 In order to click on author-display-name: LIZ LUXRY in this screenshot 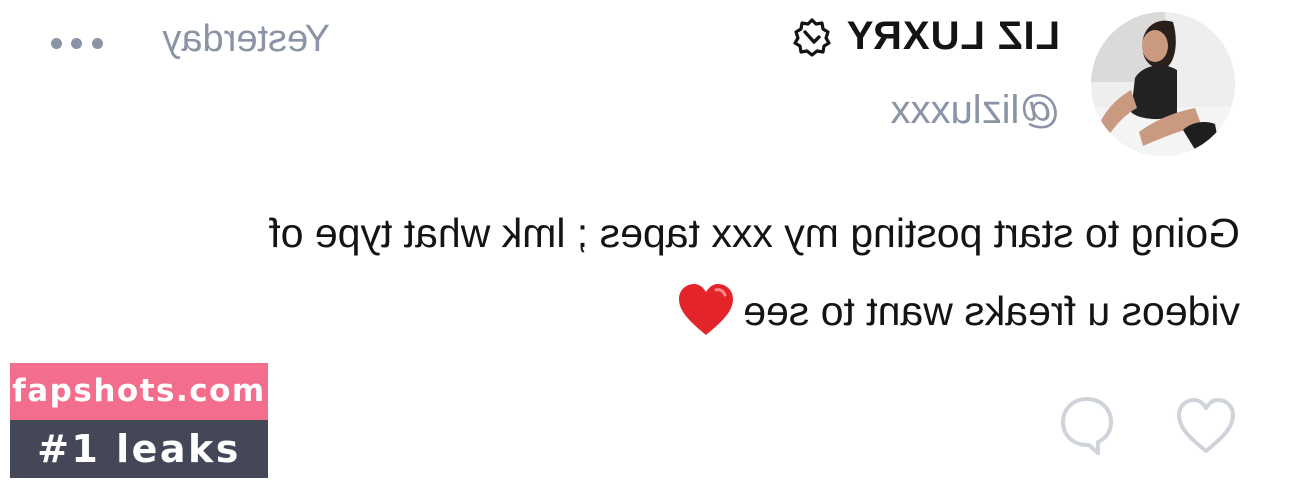, I will do `click(926, 36)`.